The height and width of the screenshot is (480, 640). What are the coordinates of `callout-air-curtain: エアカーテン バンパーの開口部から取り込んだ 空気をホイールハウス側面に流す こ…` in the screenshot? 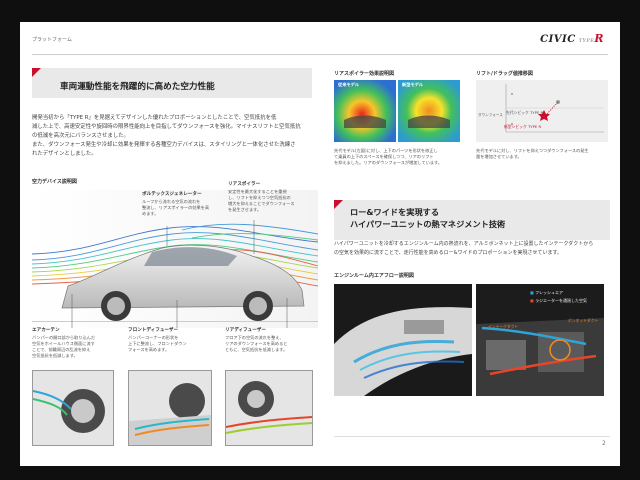 It's located at (64, 343).